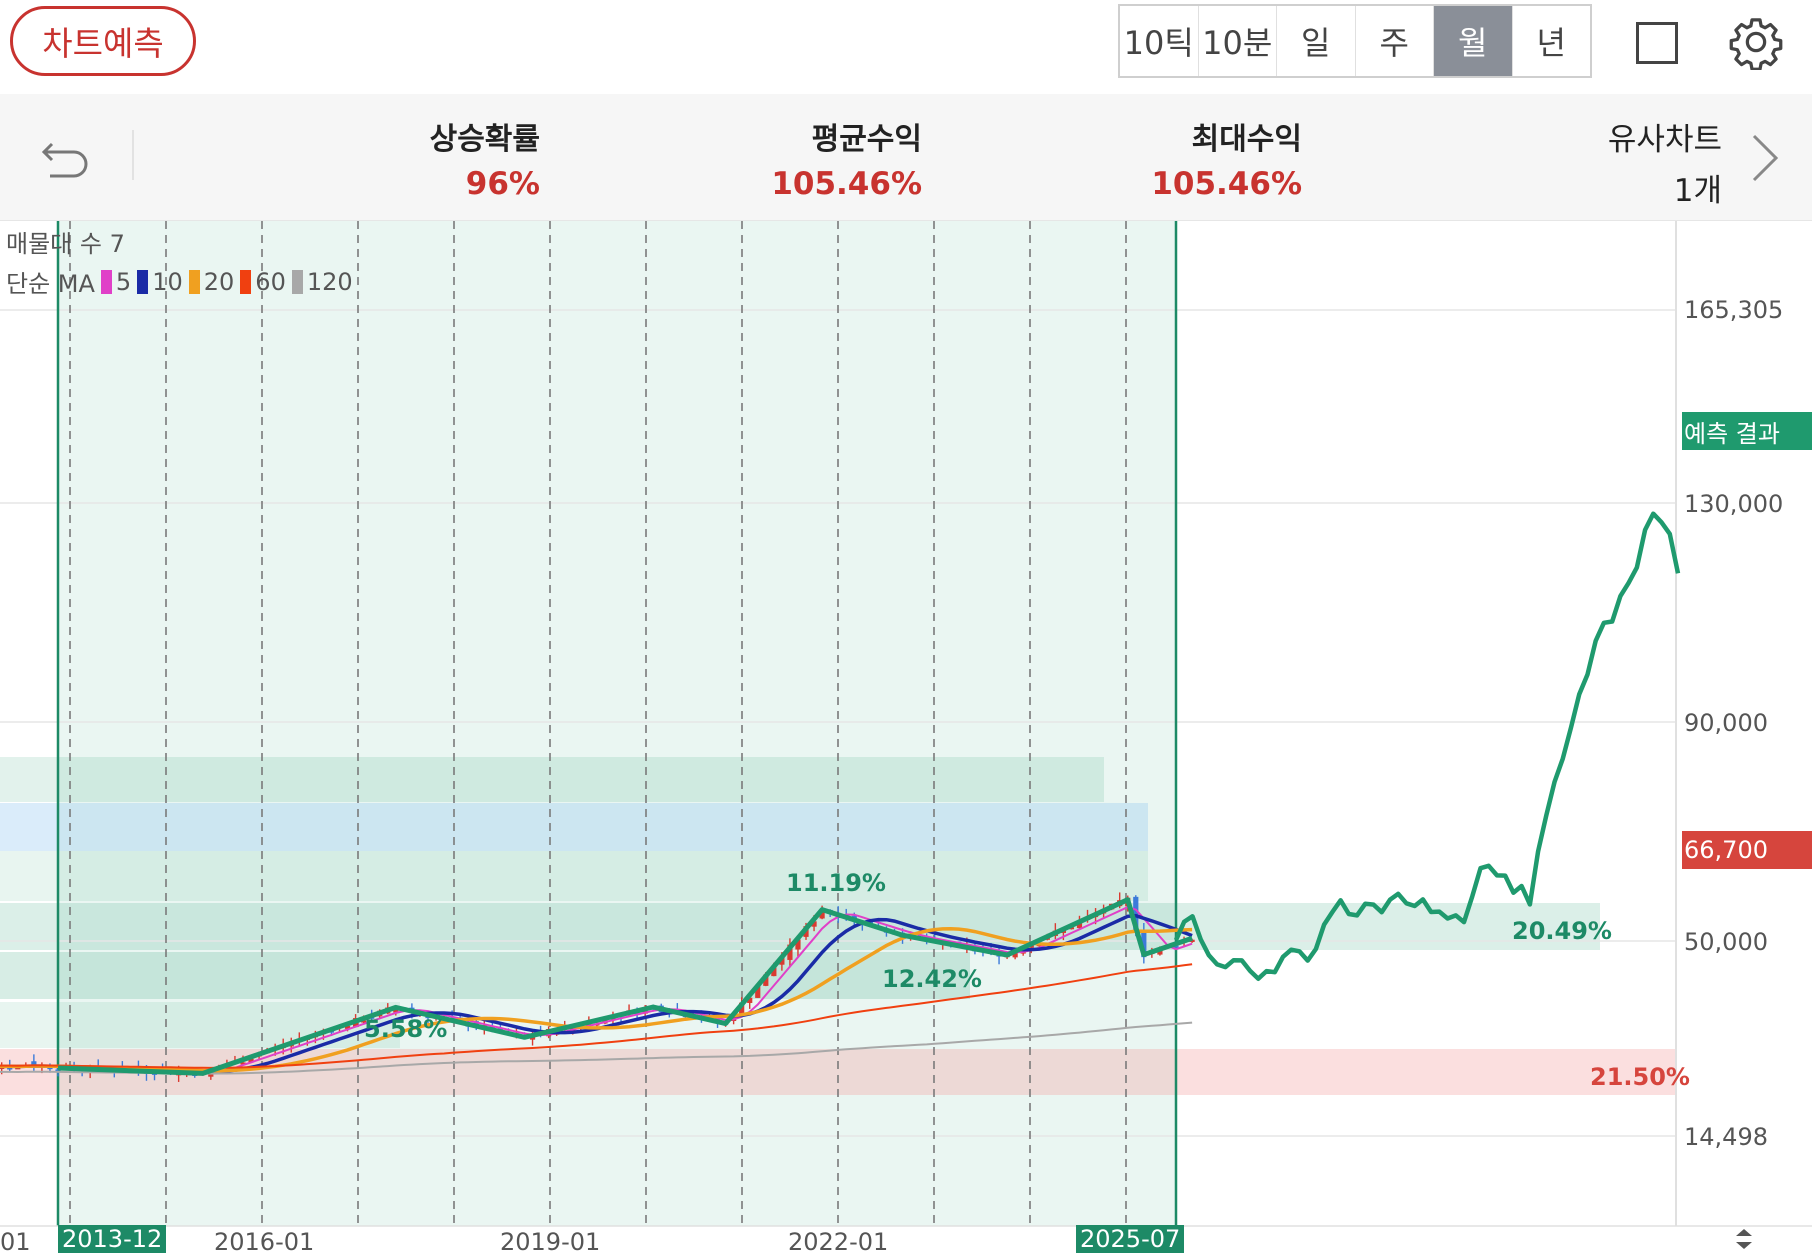 The height and width of the screenshot is (1256, 1812). I want to click on zone-percent-label: 5.58%, so click(406, 1029).